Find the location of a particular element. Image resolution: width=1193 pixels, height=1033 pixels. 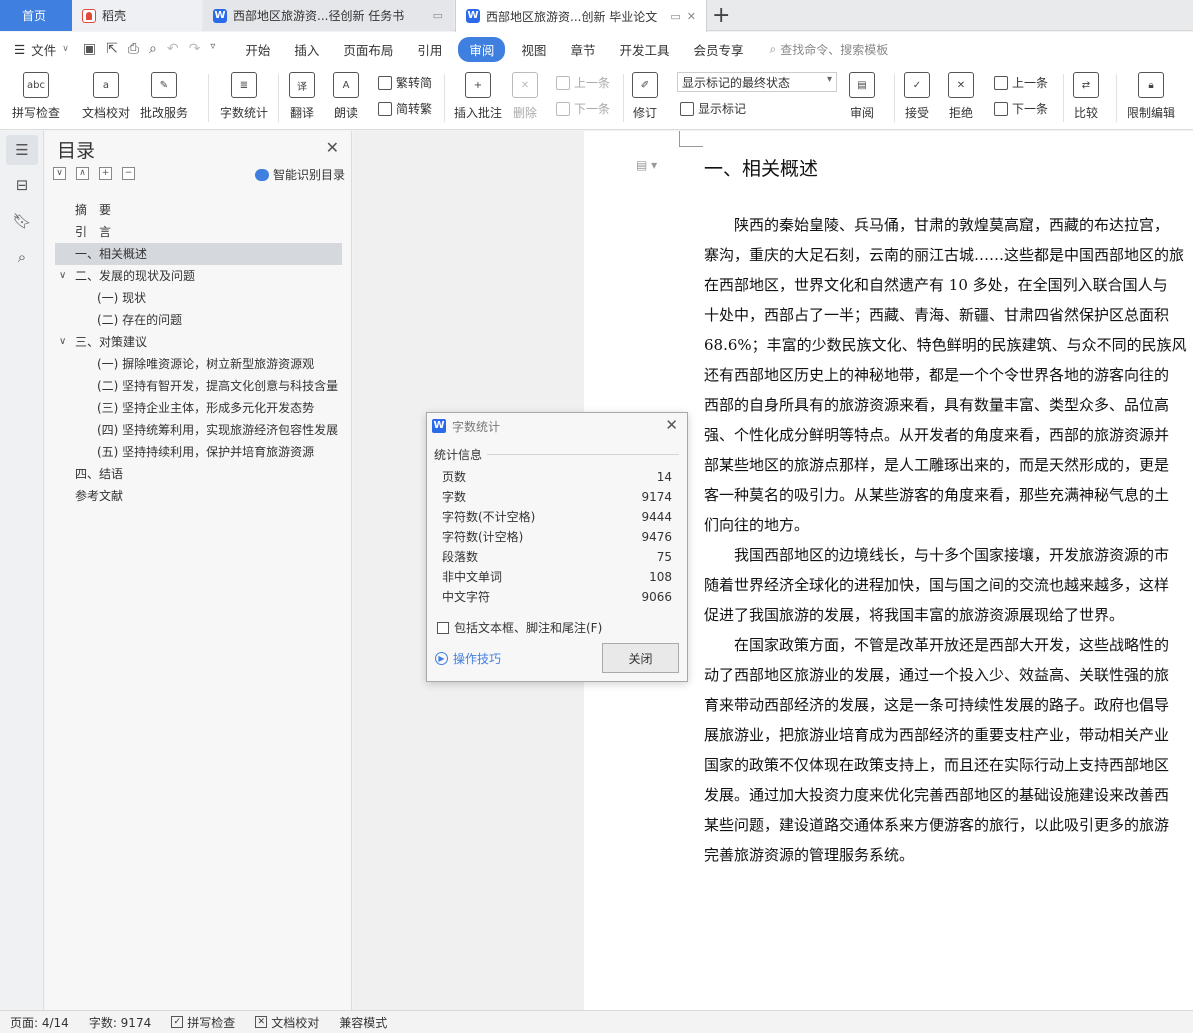

remove-level-icon: − is located at coordinates (128, 173).